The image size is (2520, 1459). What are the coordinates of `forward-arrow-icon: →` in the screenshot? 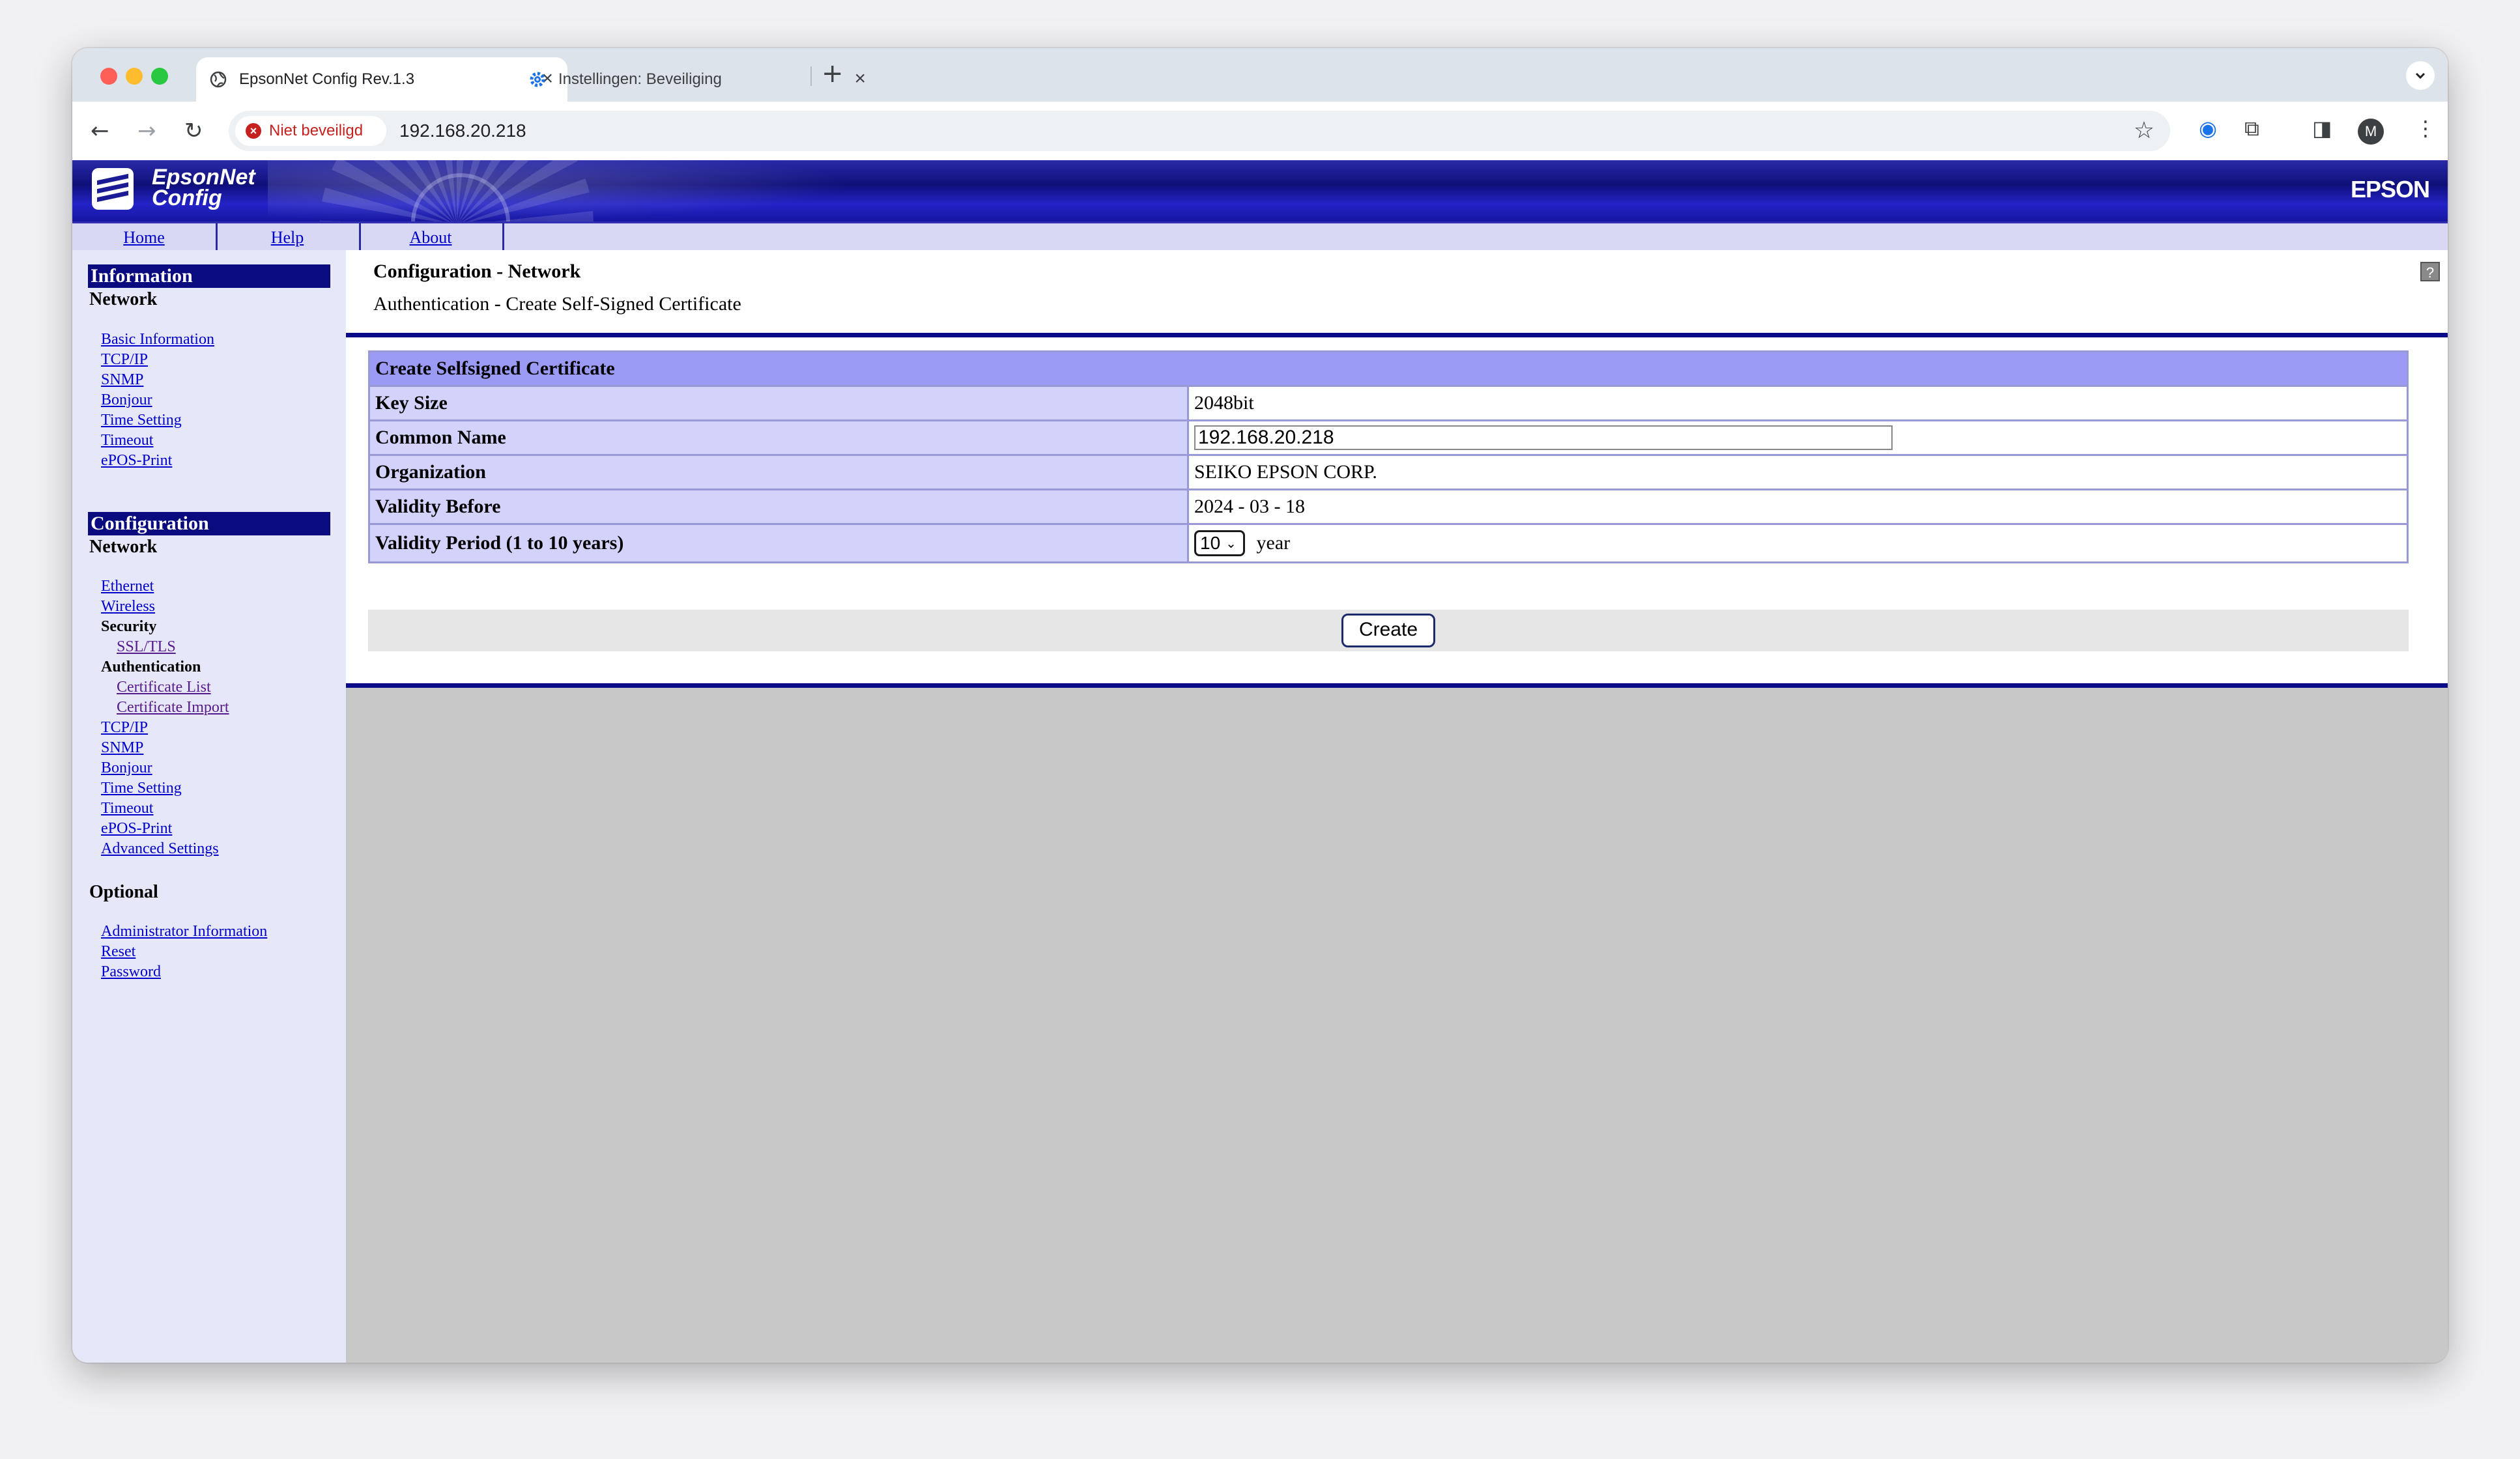 It's located at (146, 131).